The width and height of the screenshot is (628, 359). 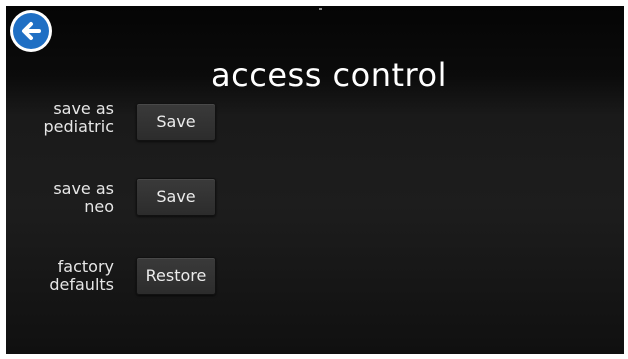 I want to click on save-pediatric-label: save as pediatric, so click(x=65, y=117).